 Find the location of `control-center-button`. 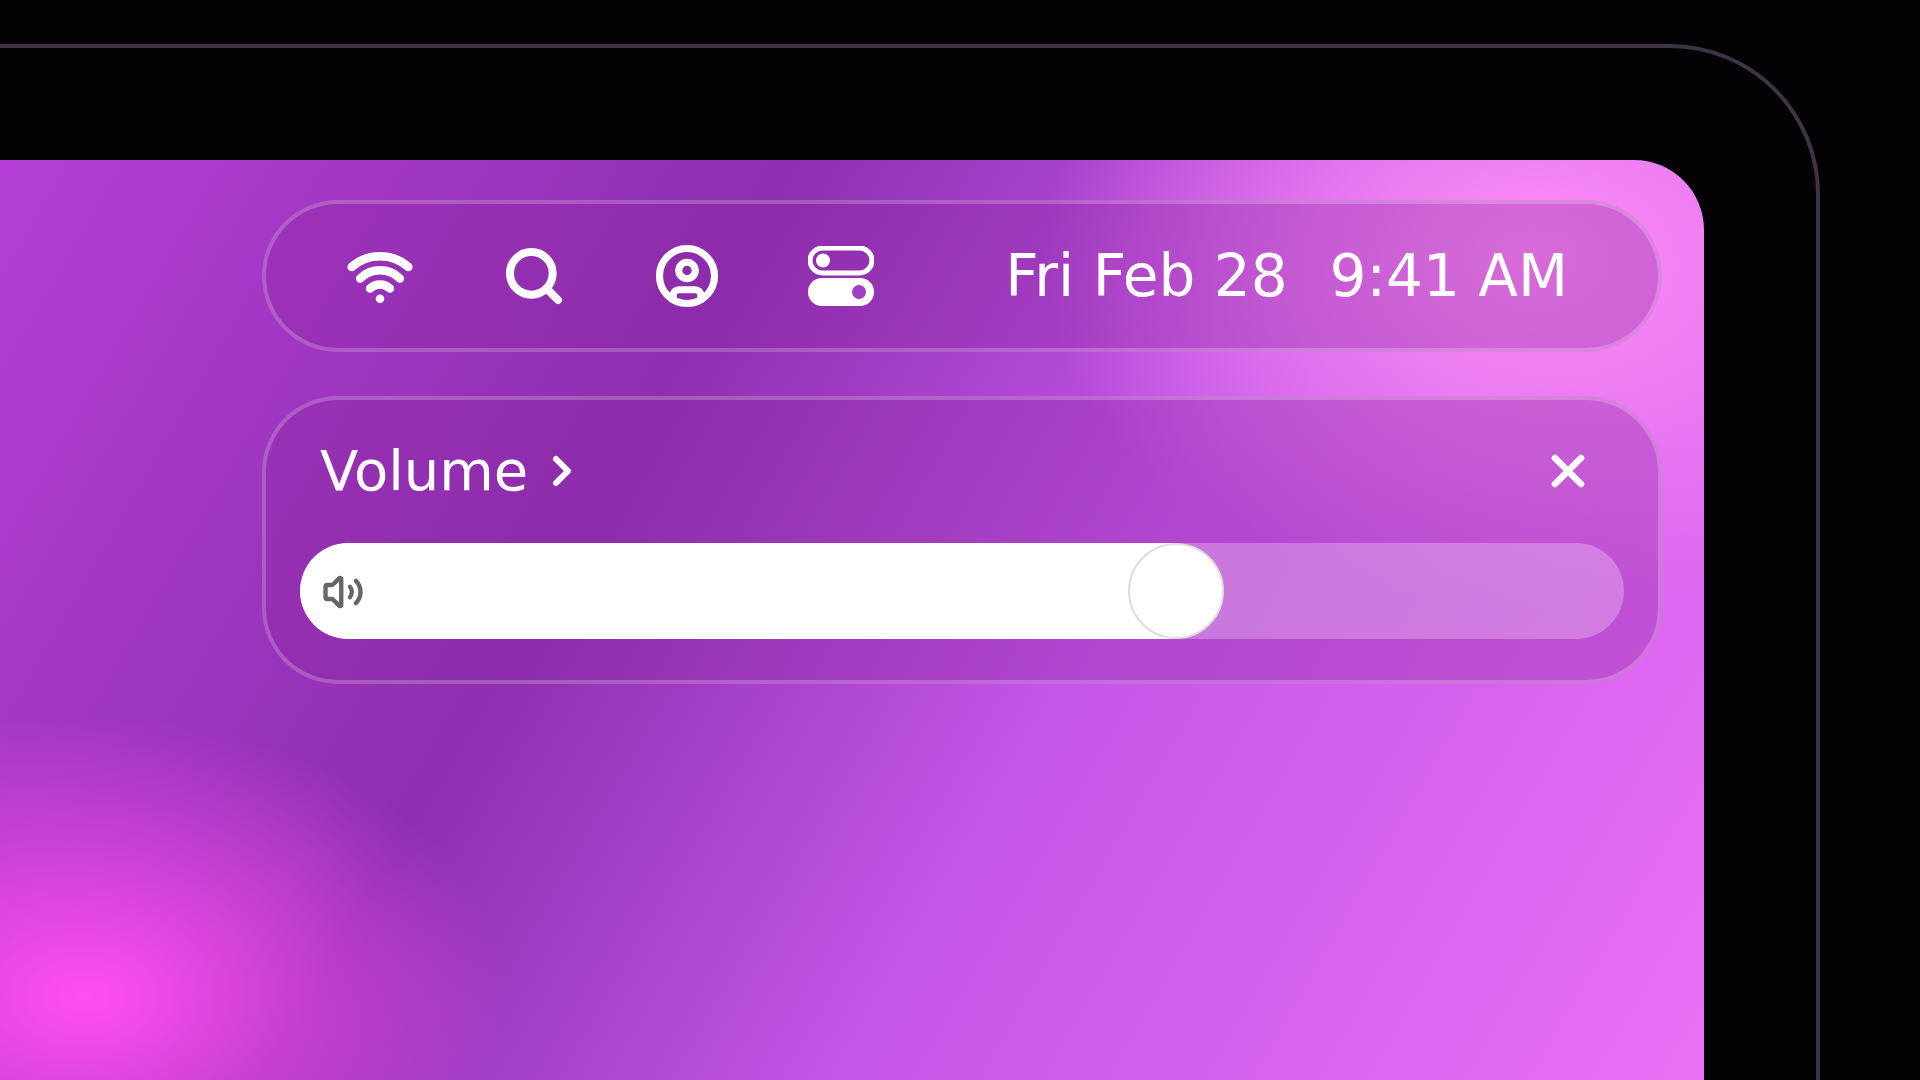

control-center-button is located at coordinates (841, 276).